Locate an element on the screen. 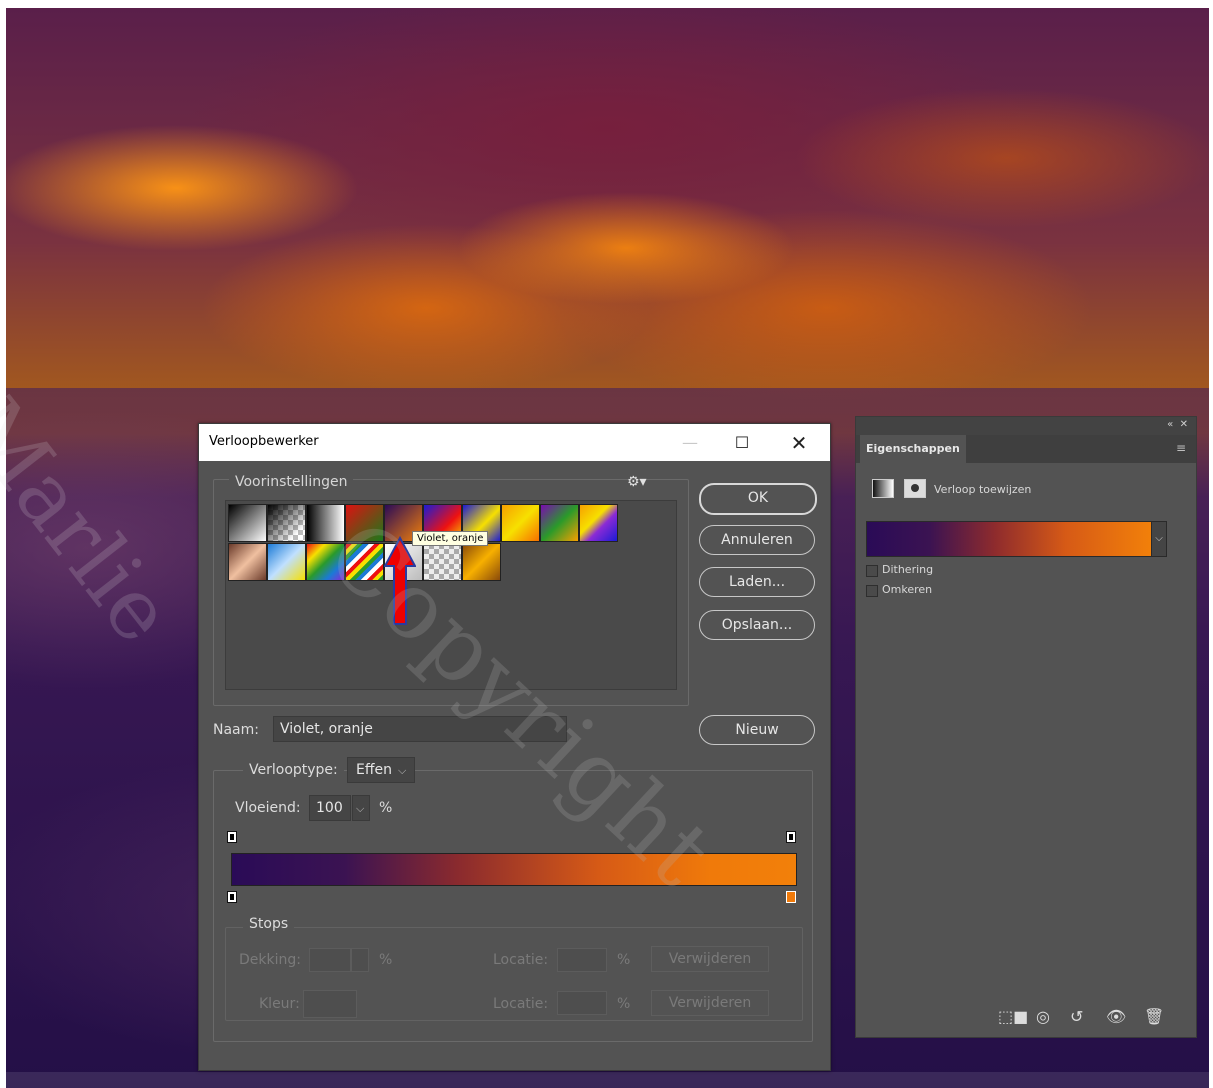  preset-tooltip: Violet, oranje is located at coordinates (450, 538).